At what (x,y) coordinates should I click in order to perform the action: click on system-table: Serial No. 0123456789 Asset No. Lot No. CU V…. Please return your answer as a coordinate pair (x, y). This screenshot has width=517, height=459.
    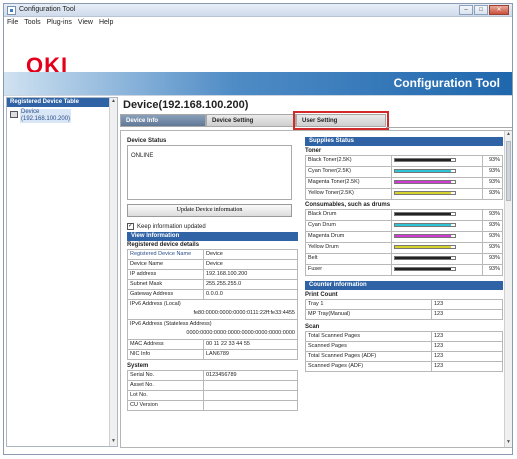
    Looking at the image, I should click on (212, 390).